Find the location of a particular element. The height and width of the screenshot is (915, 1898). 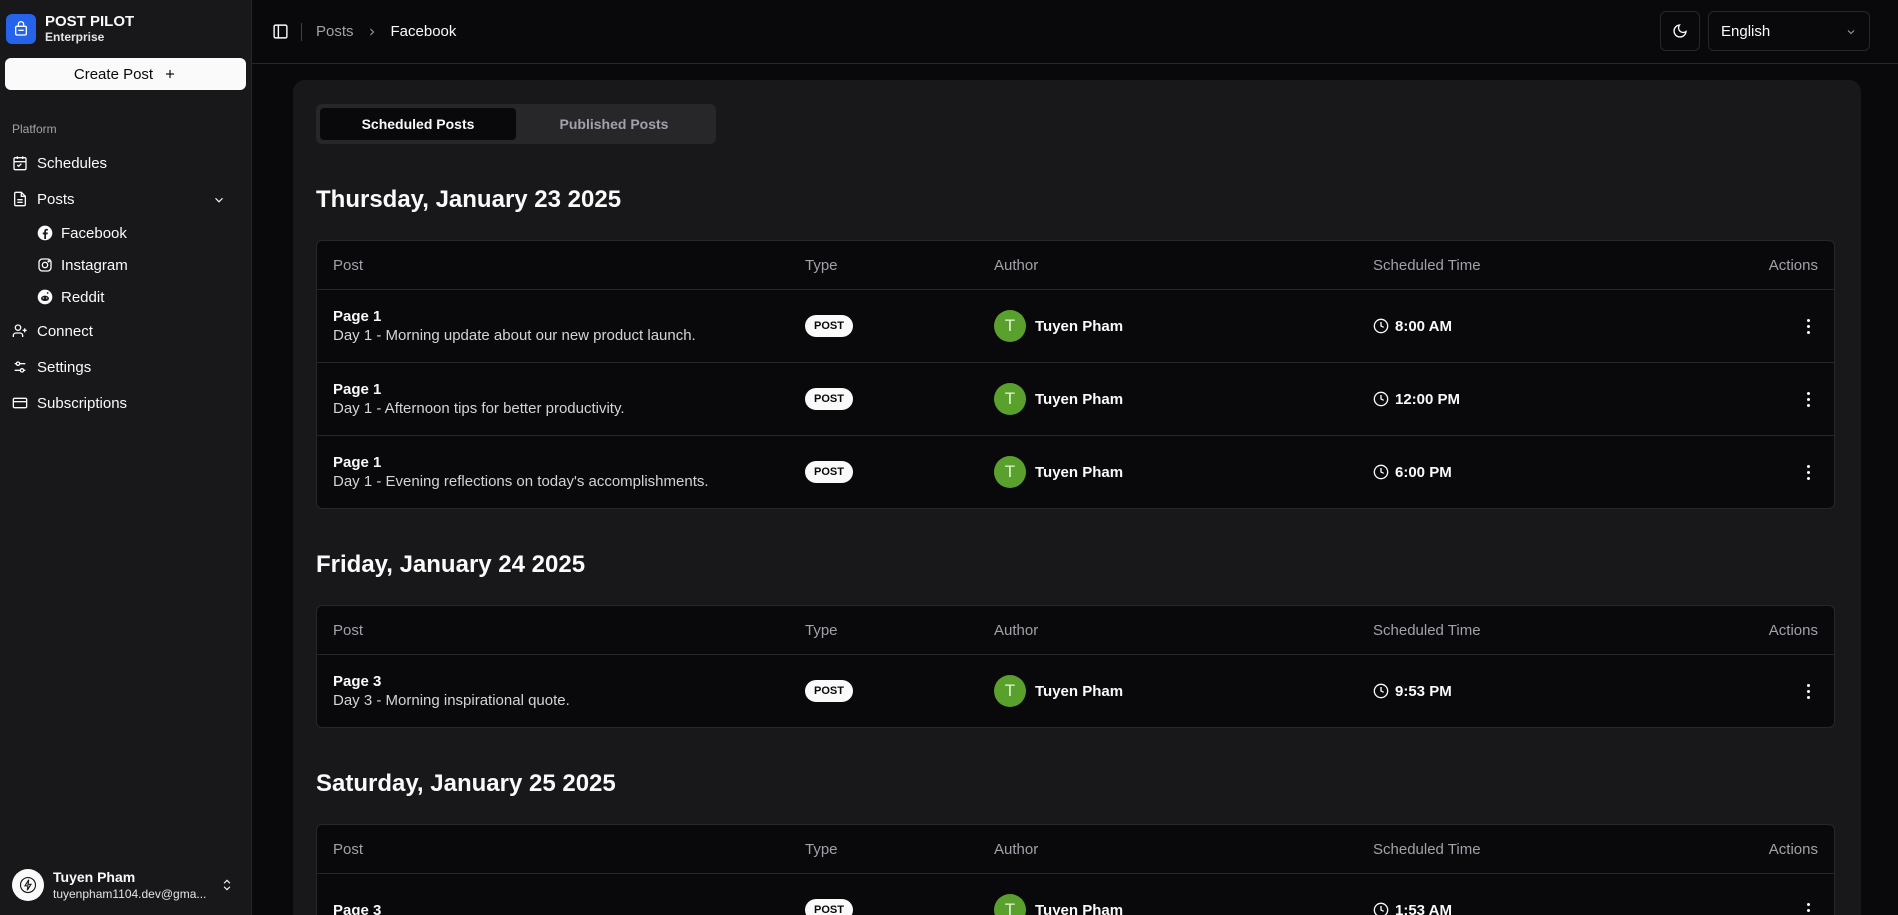

breadcrumb: Posts Facebook is located at coordinates (386, 31).